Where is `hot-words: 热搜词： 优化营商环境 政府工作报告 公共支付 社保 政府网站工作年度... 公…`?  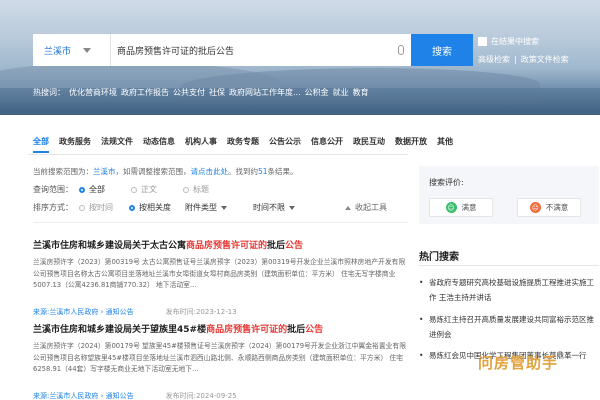
hot-words: 热搜词： 优化营商环境 政府工作报告 公共支付 社保 政府网站工作年度... 公… is located at coordinates (201, 92).